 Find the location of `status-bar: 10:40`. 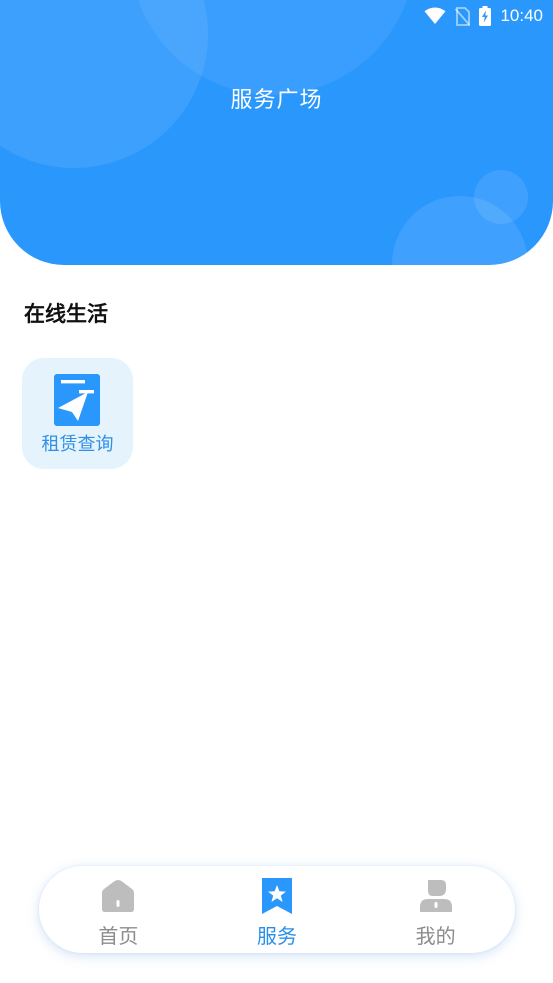

status-bar: 10:40 is located at coordinates (488, 16).